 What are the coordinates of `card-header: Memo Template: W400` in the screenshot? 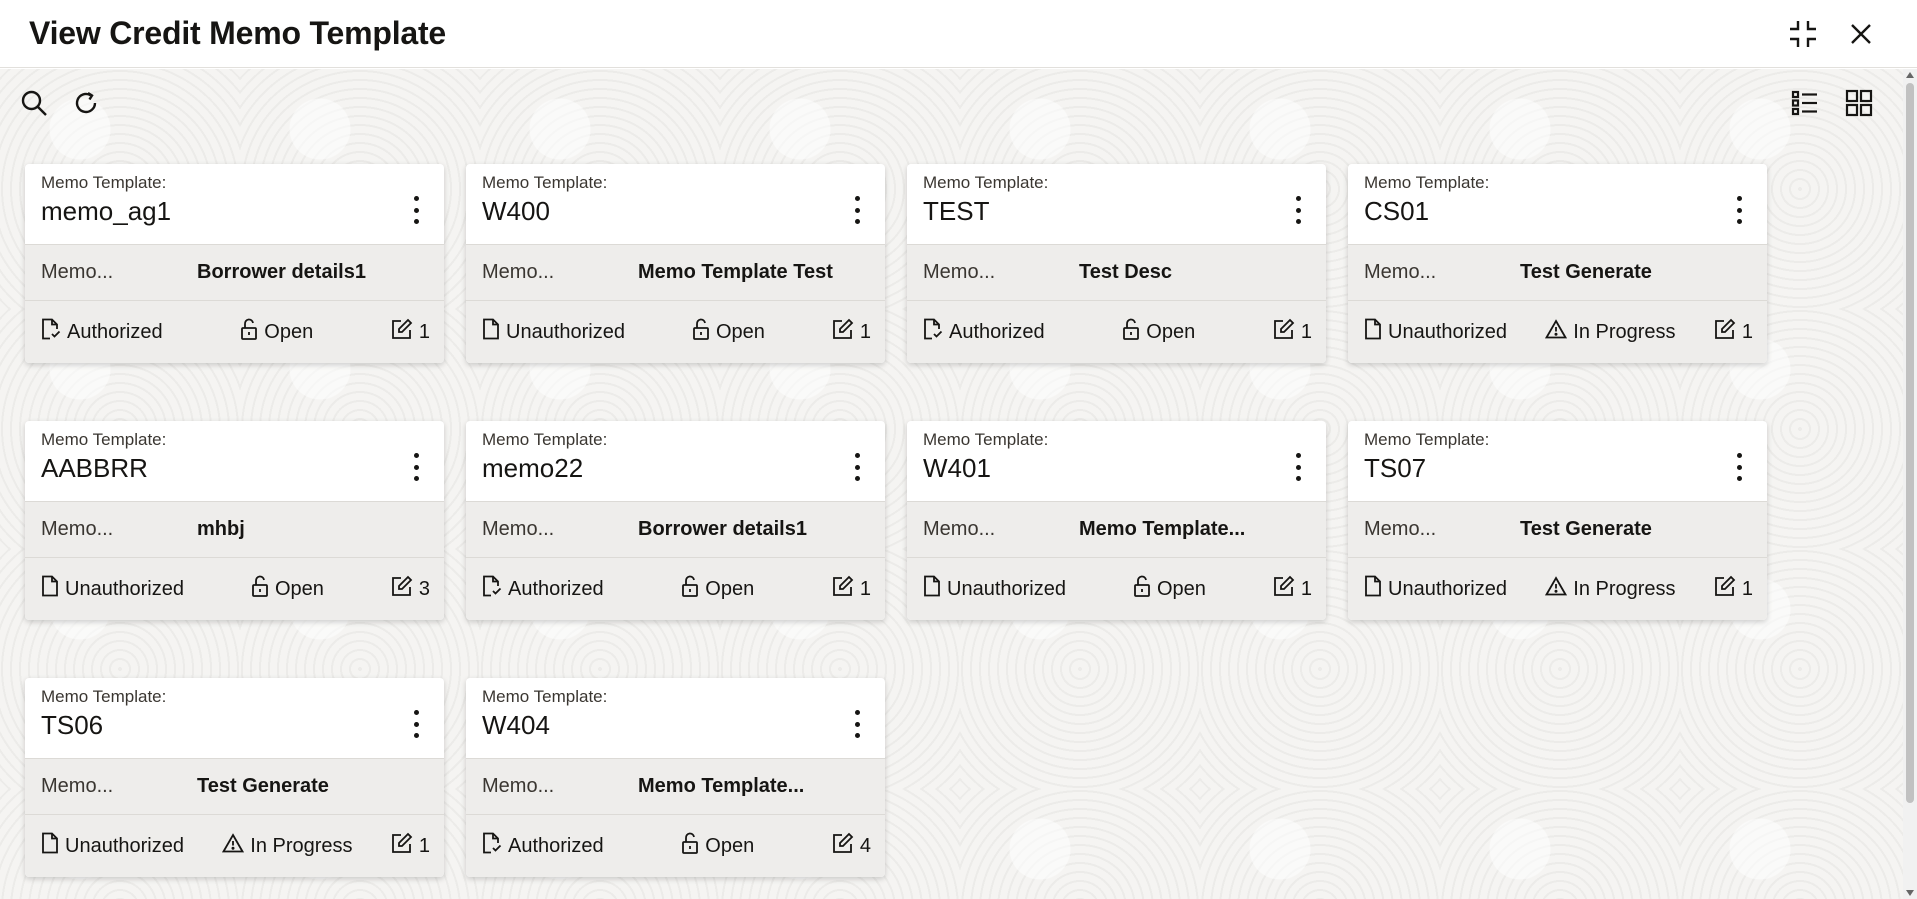 It's located at (675, 204).